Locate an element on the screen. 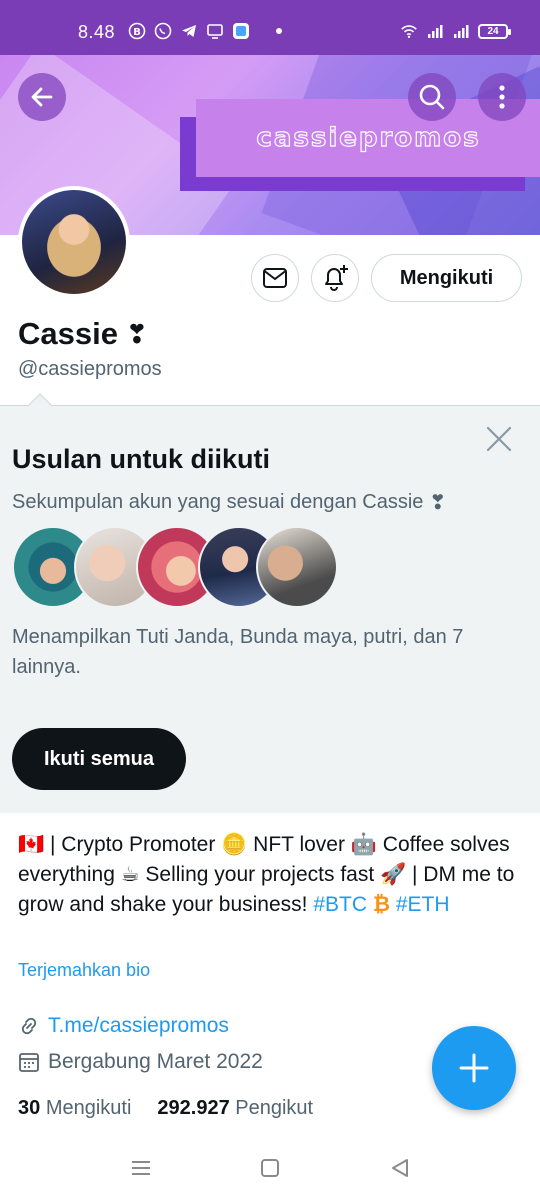 The height and width of the screenshot is (1200, 540). arrow-left-icon is located at coordinates (42, 97).